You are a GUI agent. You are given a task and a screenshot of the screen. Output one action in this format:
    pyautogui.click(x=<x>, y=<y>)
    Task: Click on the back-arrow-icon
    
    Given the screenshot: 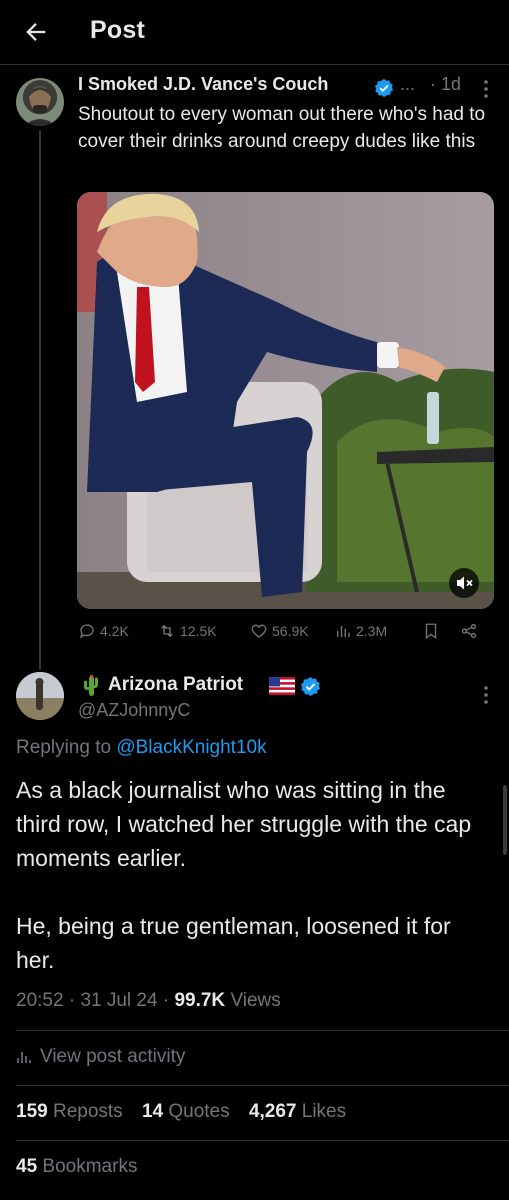 What is the action you would take?
    pyautogui.click(x=36, y=32)
    